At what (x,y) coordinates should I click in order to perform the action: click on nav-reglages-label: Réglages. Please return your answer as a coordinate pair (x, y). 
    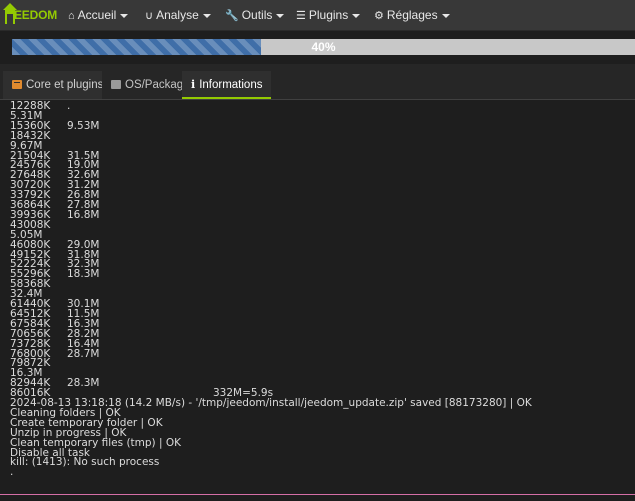
    Looking at the image, I should click on (412, 15).